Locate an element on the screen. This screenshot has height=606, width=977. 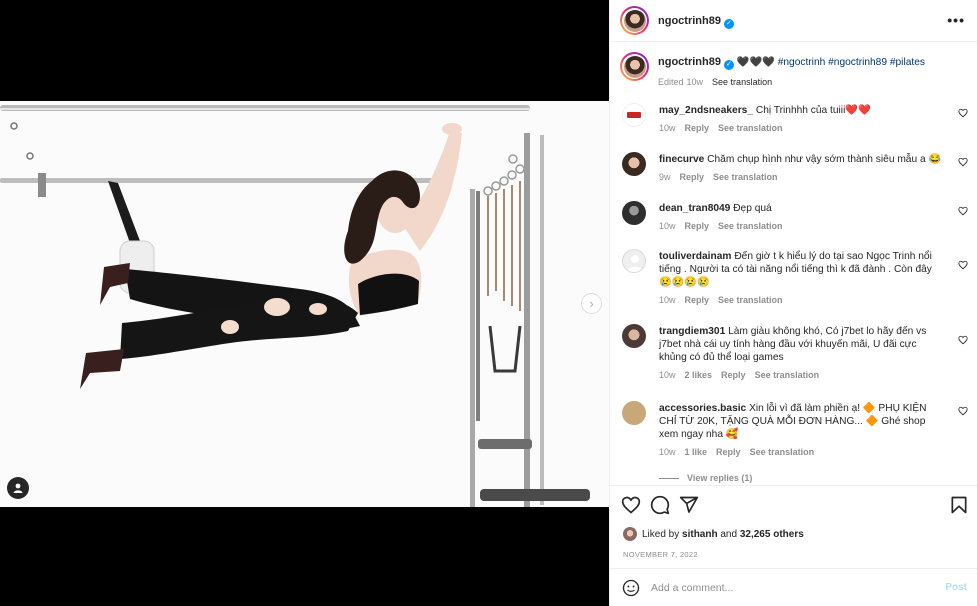
comment-input is located at coordinates (791, 588).